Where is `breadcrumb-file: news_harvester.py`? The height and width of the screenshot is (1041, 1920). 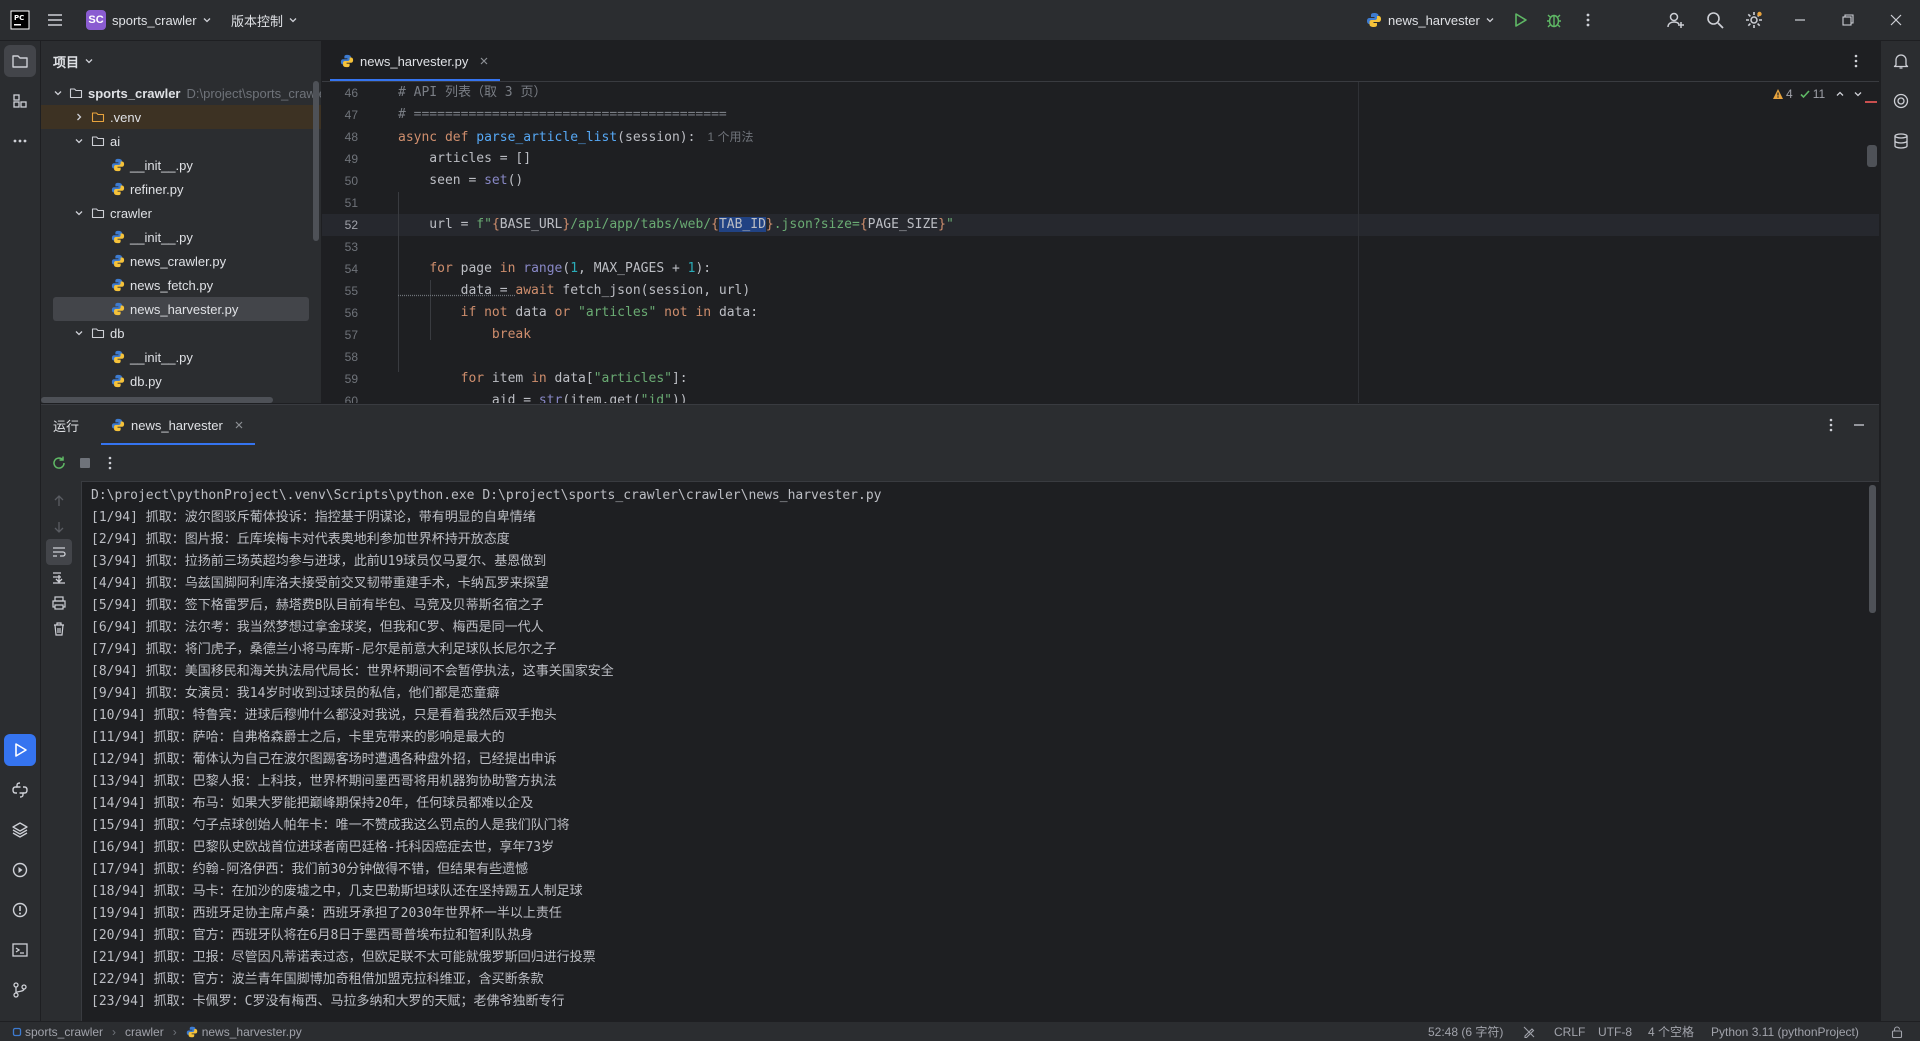 breadcrumb-file: news_harvester.py is located at coordinates (252, 1032).